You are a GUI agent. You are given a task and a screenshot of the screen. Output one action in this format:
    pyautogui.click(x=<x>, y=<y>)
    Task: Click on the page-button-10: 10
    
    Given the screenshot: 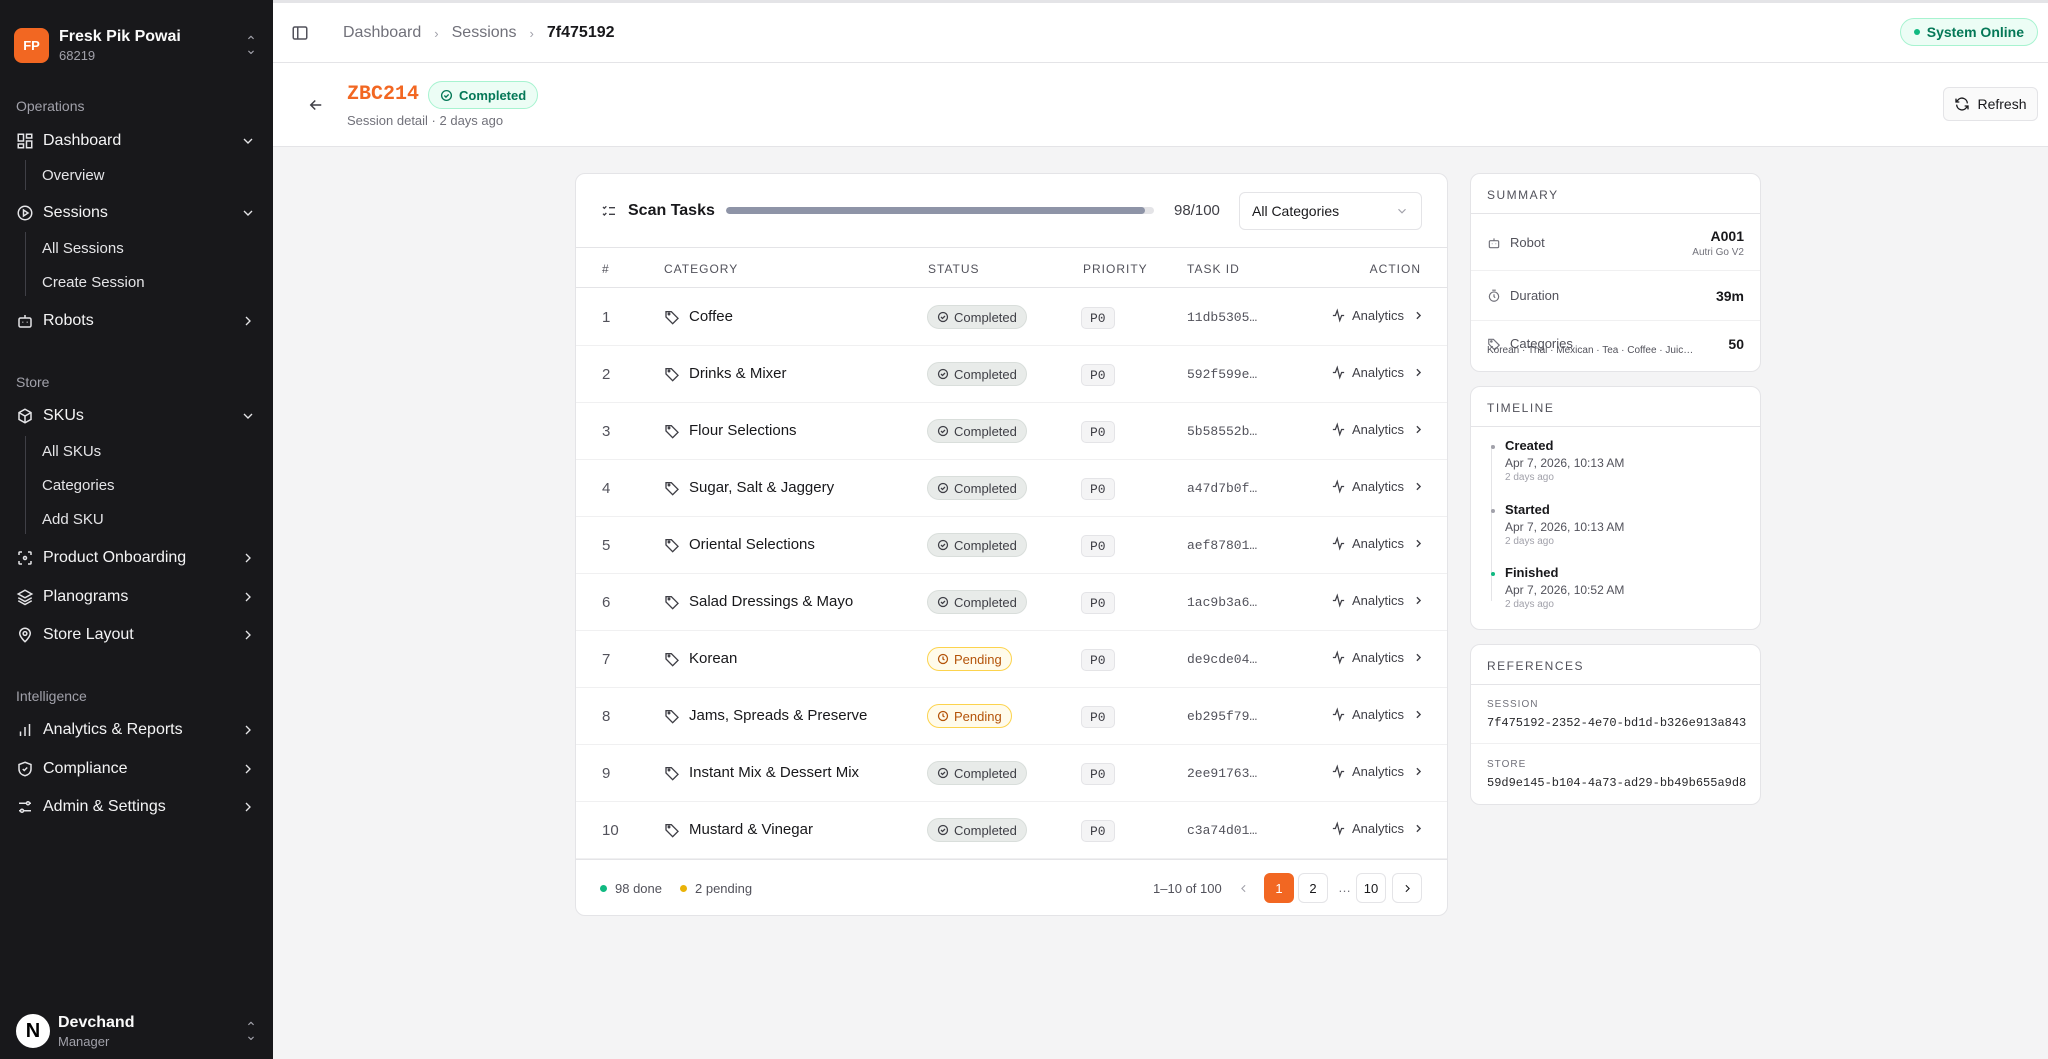 What is the action you would take?
    pyautogui.click(x=1371, y=888)
    